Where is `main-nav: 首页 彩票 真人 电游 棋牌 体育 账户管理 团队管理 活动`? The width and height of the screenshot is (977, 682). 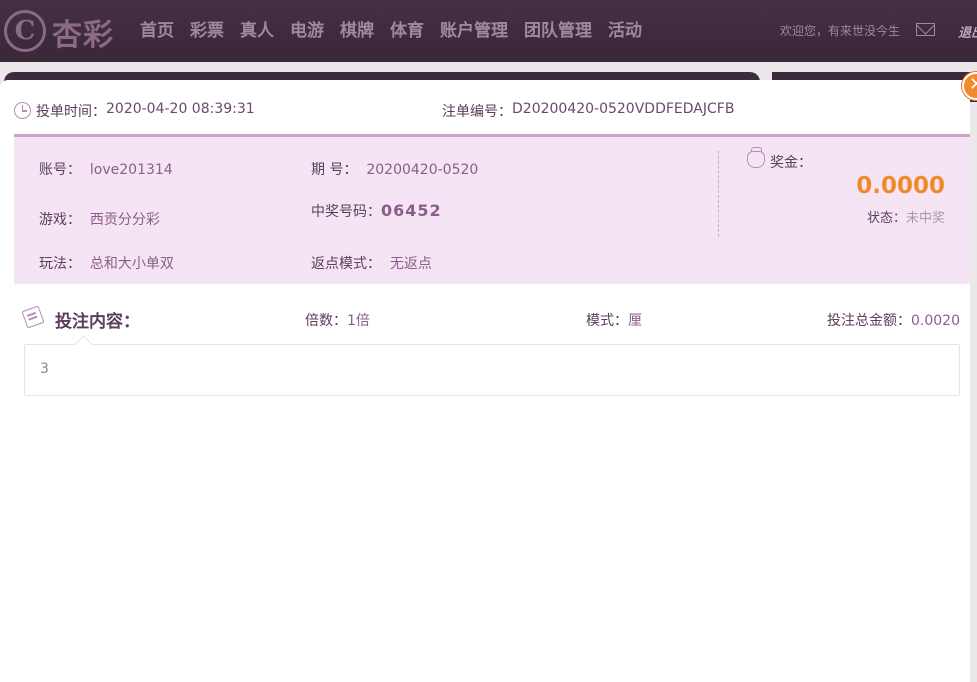
main-nav: 首页 彩票 真人 电游 棋牌 体育 账户管理 团队管理 活动 is located at coordinates (399, 28).